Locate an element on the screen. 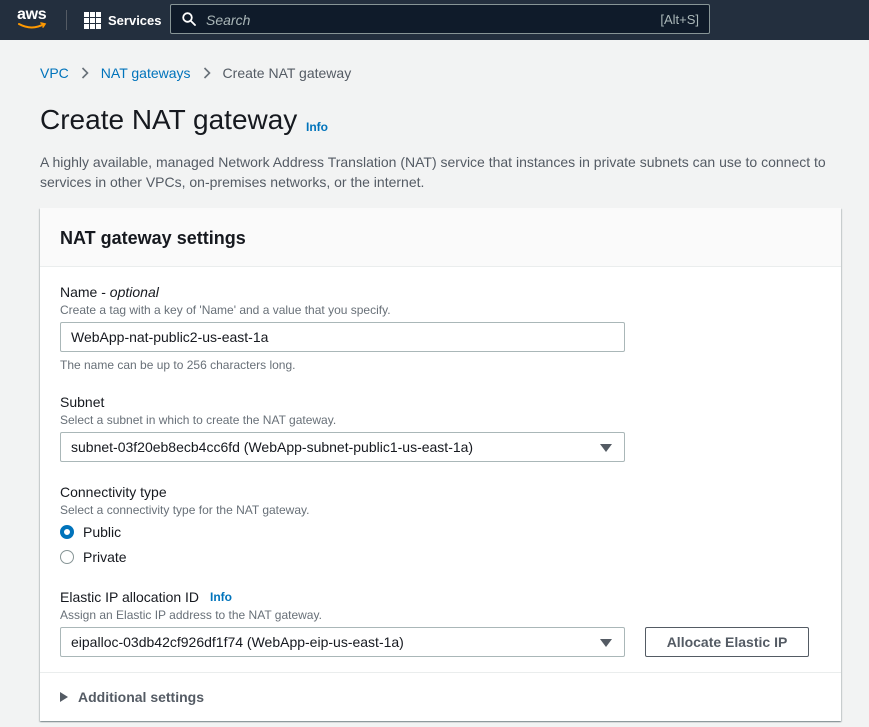 The height and width of the screenshot is (727, 869). services-label: Services is located at coordinates (135, 20).